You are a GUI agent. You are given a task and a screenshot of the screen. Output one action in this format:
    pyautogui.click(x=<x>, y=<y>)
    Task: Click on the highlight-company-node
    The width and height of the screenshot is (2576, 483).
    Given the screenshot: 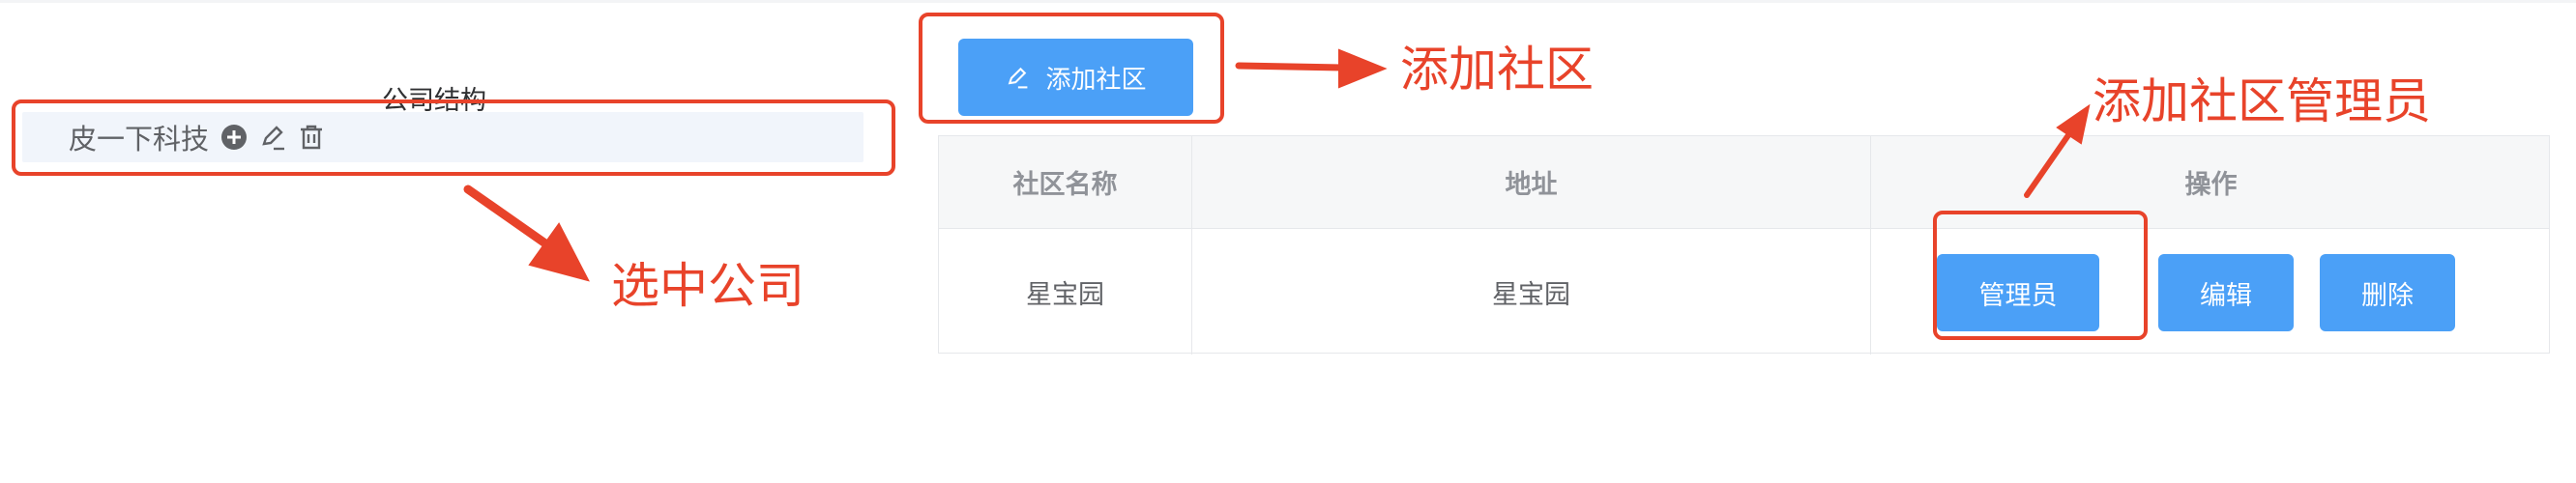 What is the action you would take?
    pyautogui.click(x=453, y=137)
    